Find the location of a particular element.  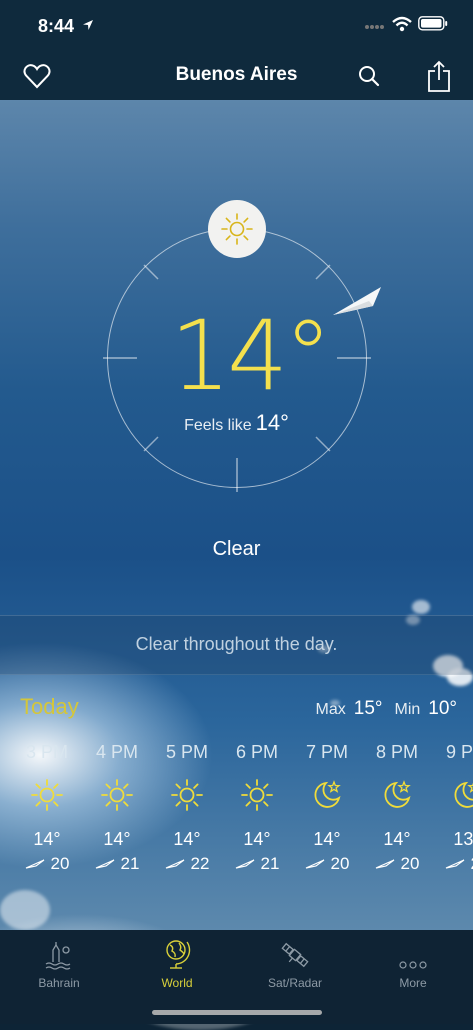

hour-time: 7 PM is located at coordinates (326, 752).